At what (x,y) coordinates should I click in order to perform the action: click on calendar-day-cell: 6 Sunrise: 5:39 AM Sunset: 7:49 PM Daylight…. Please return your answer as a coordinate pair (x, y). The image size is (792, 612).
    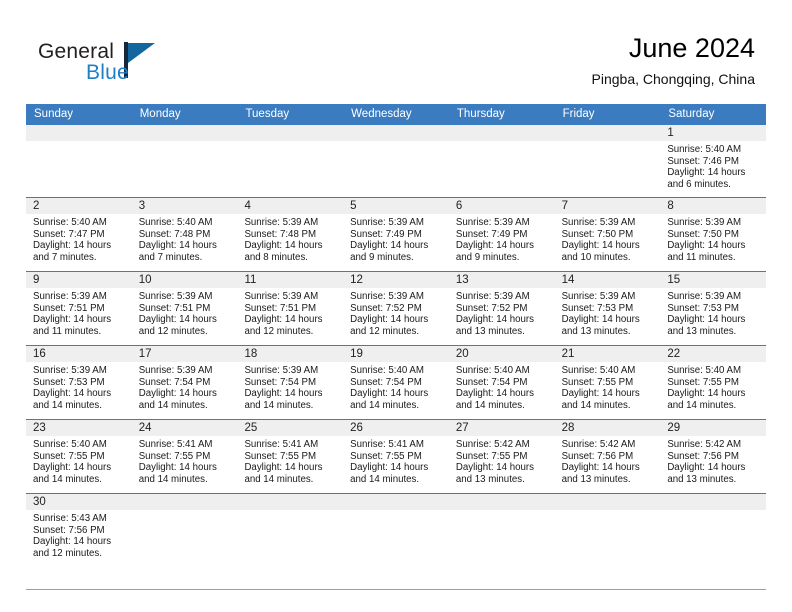
    Looking at the image, I should click on (501, 234).